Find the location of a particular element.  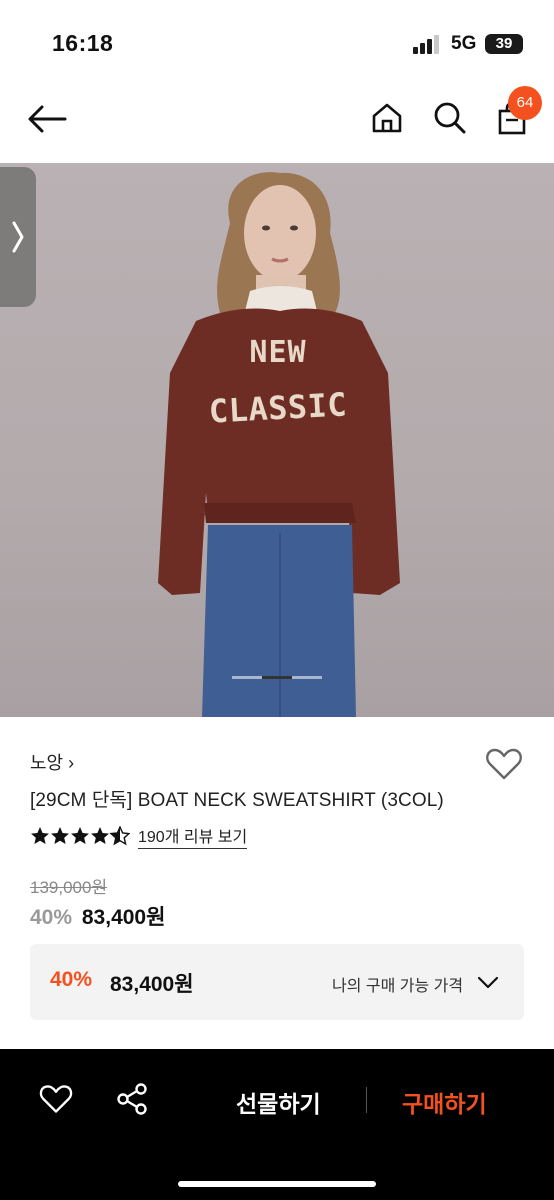

product-title: [29CM 단독] BOAT NECK SWEATSHIRT (3COL) is located at coordinates (237, 800).